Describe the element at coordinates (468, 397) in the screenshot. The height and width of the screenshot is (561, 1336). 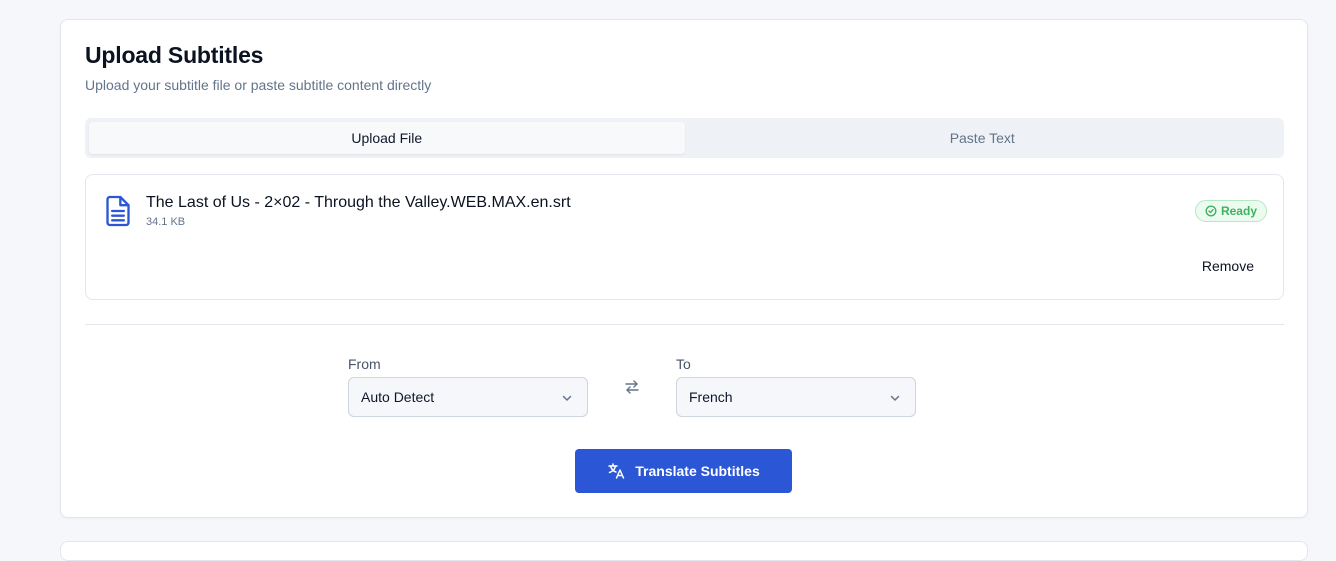
I see `source-language-select: Auto Detect` at that location.